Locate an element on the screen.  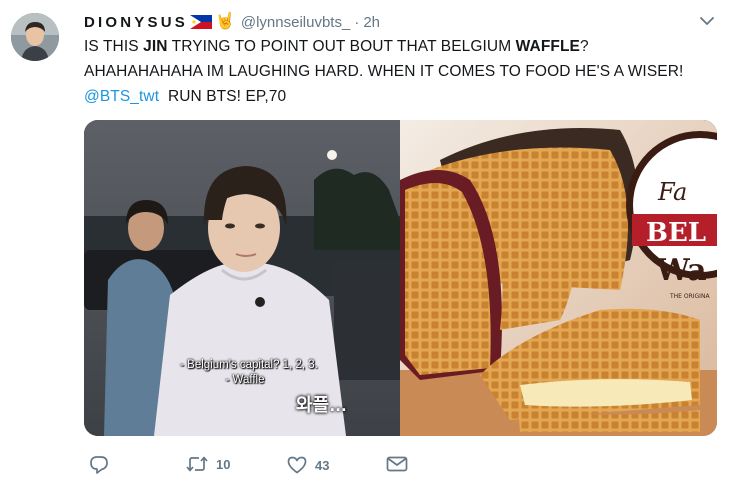
tweet-text-line-3: @BTS_twt RUN BTS! EP,70 is located at coordinates (404, 96).